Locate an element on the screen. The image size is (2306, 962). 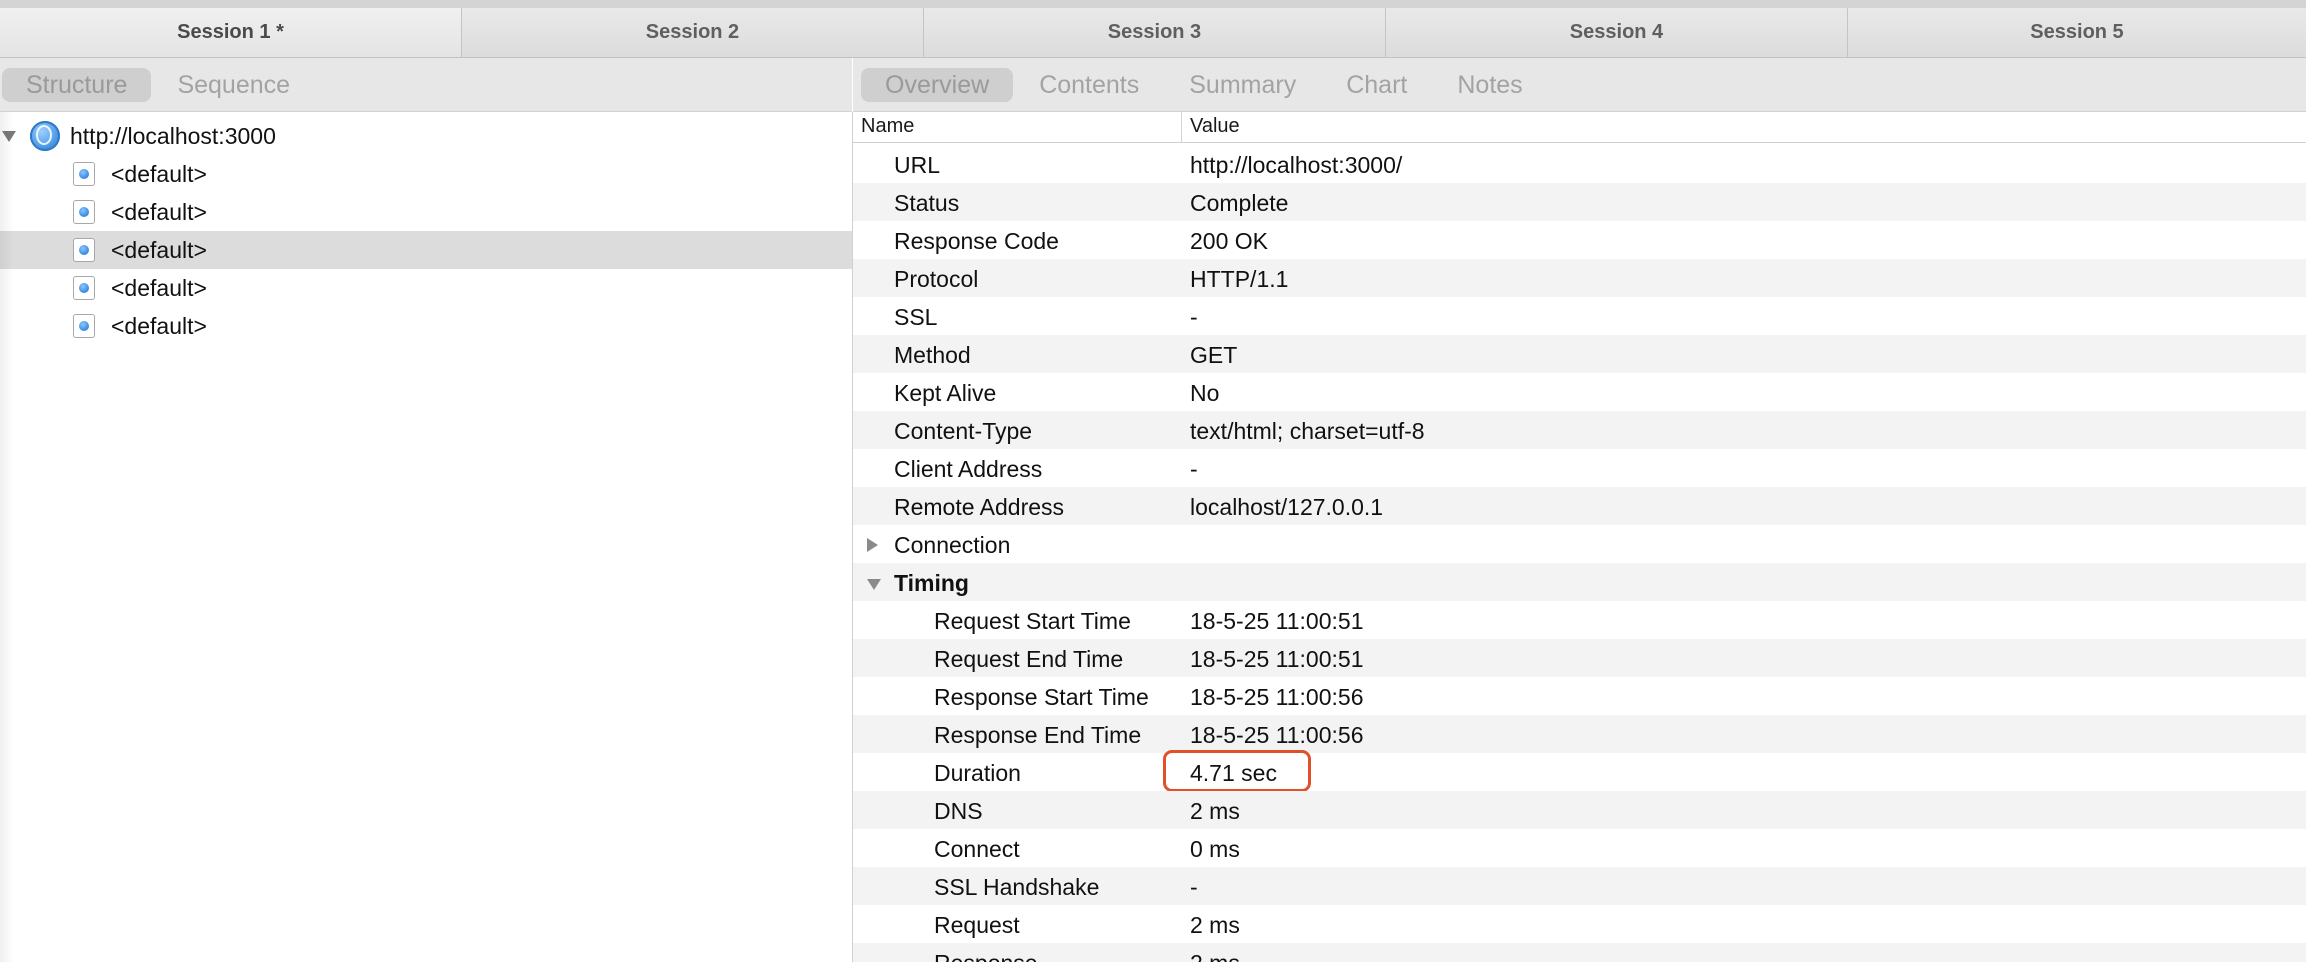
row-value: Complete is located at coordinates (1239, 203).